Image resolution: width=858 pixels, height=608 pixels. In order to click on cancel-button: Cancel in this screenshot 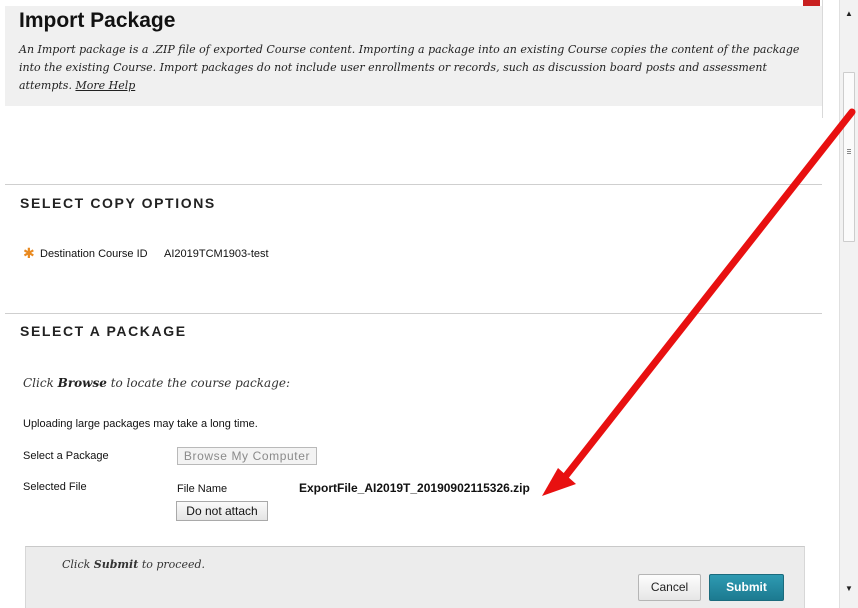, I will do `click(669, 587)`.